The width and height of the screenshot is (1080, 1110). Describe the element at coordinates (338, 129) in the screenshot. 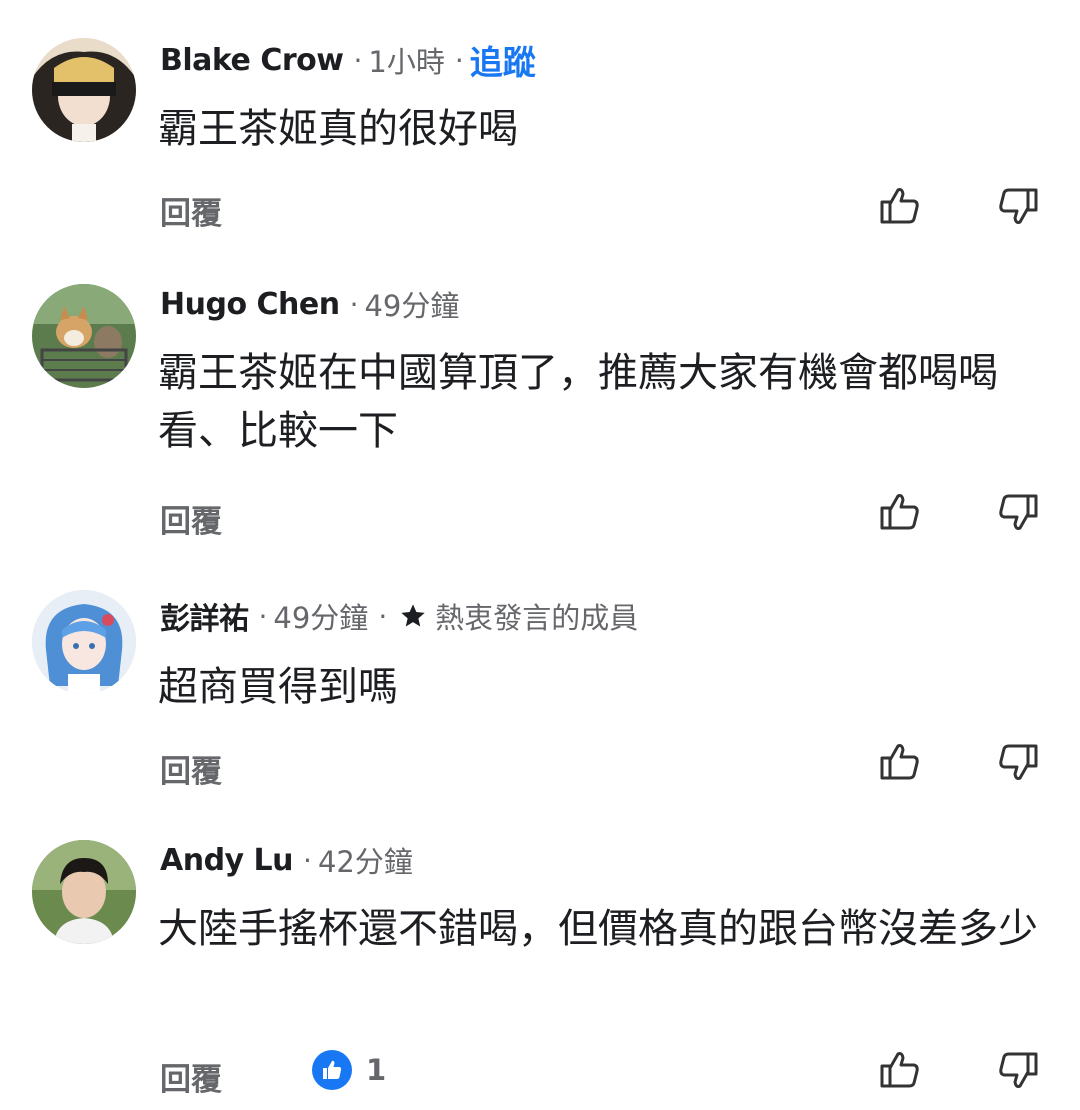

I see `comment-text: 霸王茶姬真的很好喝` at that location.